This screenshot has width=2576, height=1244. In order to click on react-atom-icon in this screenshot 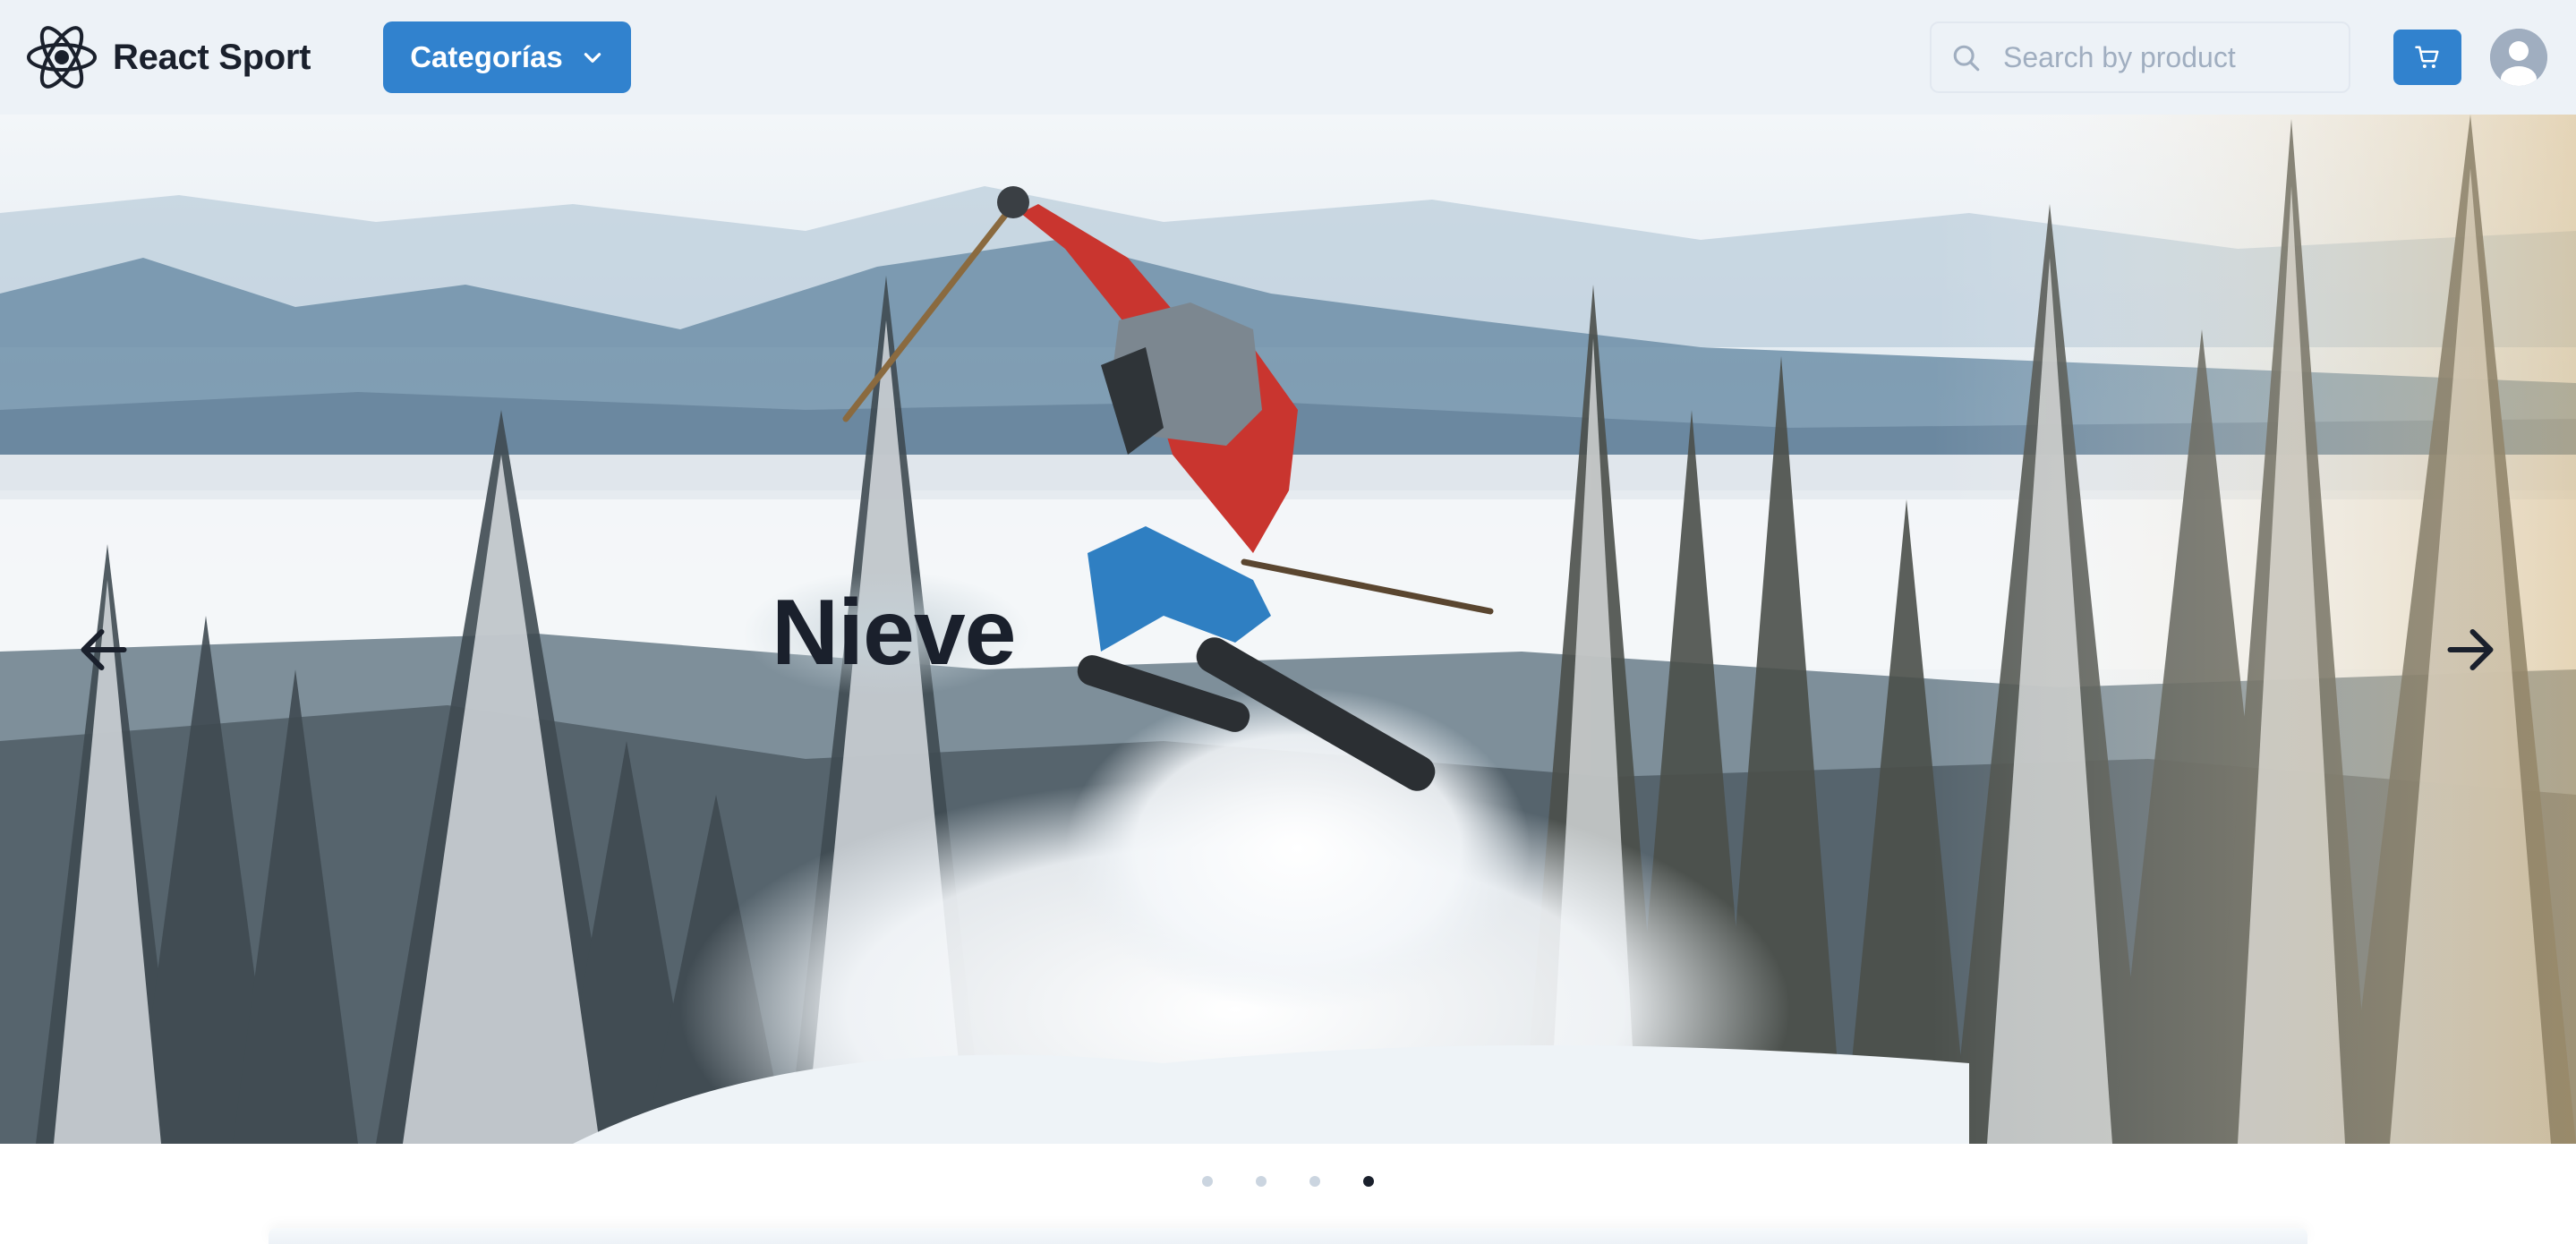, I will do `click(62, 58)`.